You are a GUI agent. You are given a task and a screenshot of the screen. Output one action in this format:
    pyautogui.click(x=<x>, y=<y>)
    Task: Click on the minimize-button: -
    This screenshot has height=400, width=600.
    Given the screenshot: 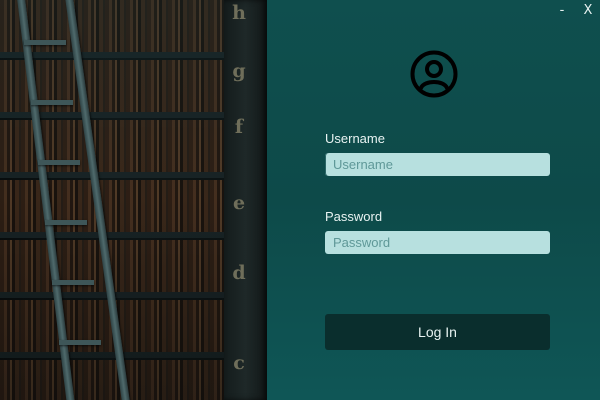 What is the action you would take?
    pyautogui.click(x=562, y=11)
    